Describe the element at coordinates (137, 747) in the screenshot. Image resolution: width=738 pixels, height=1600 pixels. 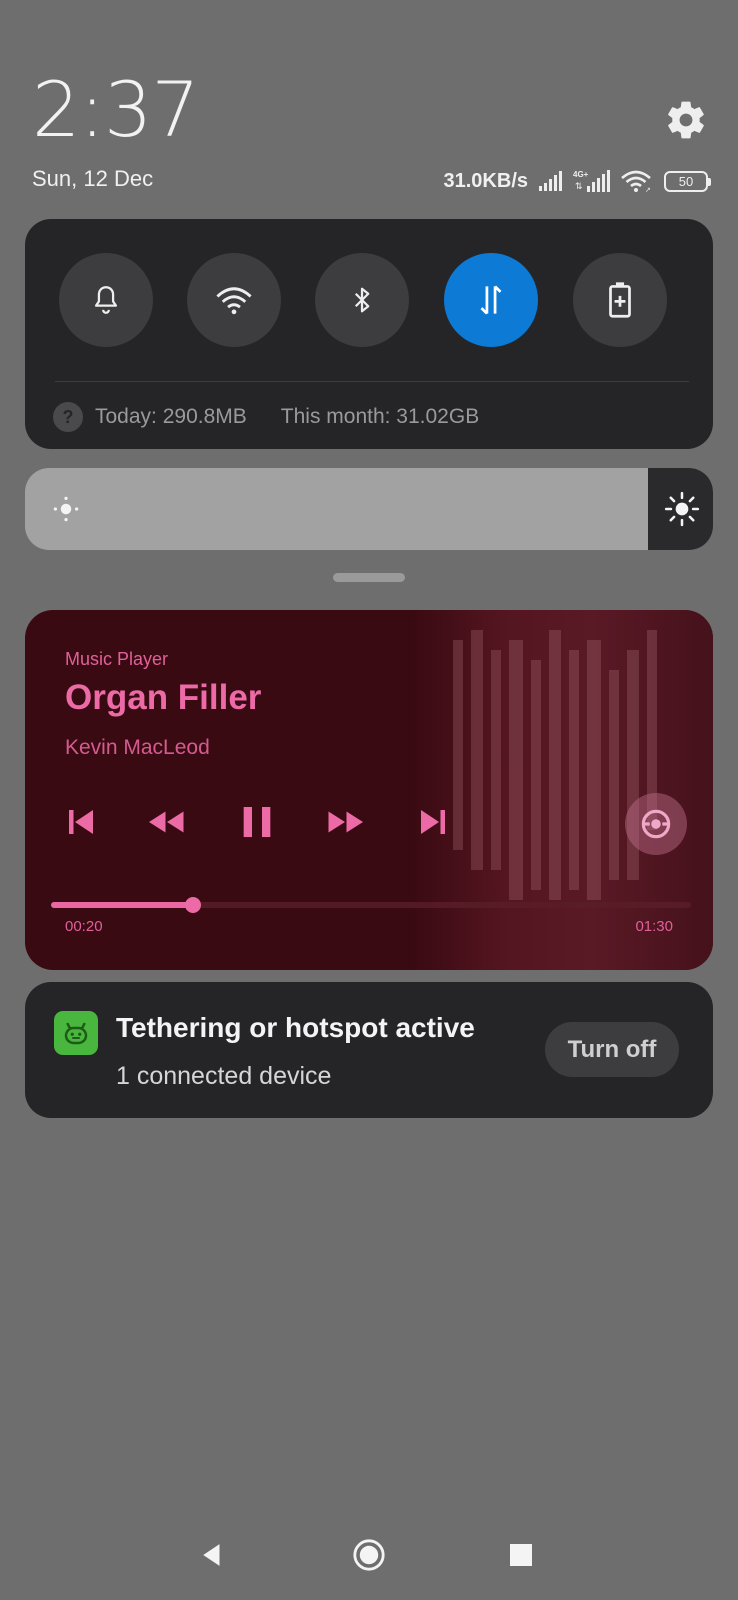
I see `artist-name: Kevin MacLeod` at that location.